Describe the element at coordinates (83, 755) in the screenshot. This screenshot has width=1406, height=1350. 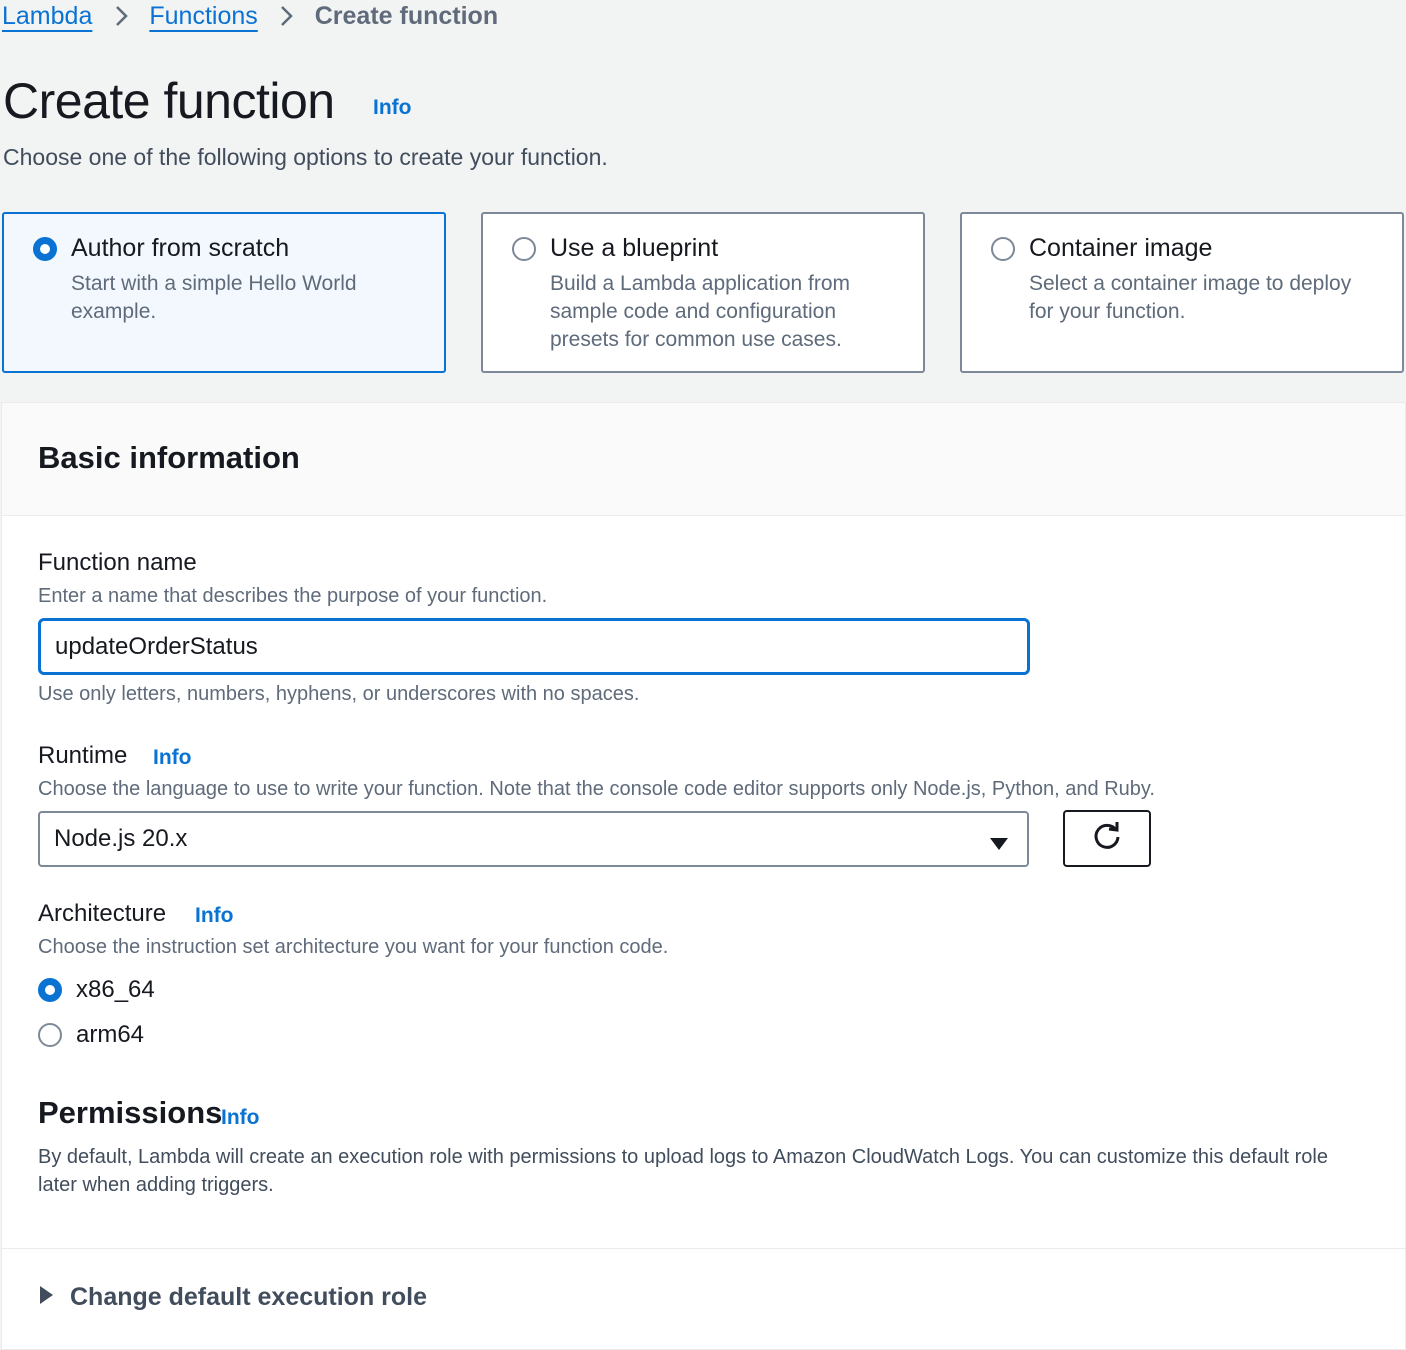
I see `runtime-label: Runtime` at that location.